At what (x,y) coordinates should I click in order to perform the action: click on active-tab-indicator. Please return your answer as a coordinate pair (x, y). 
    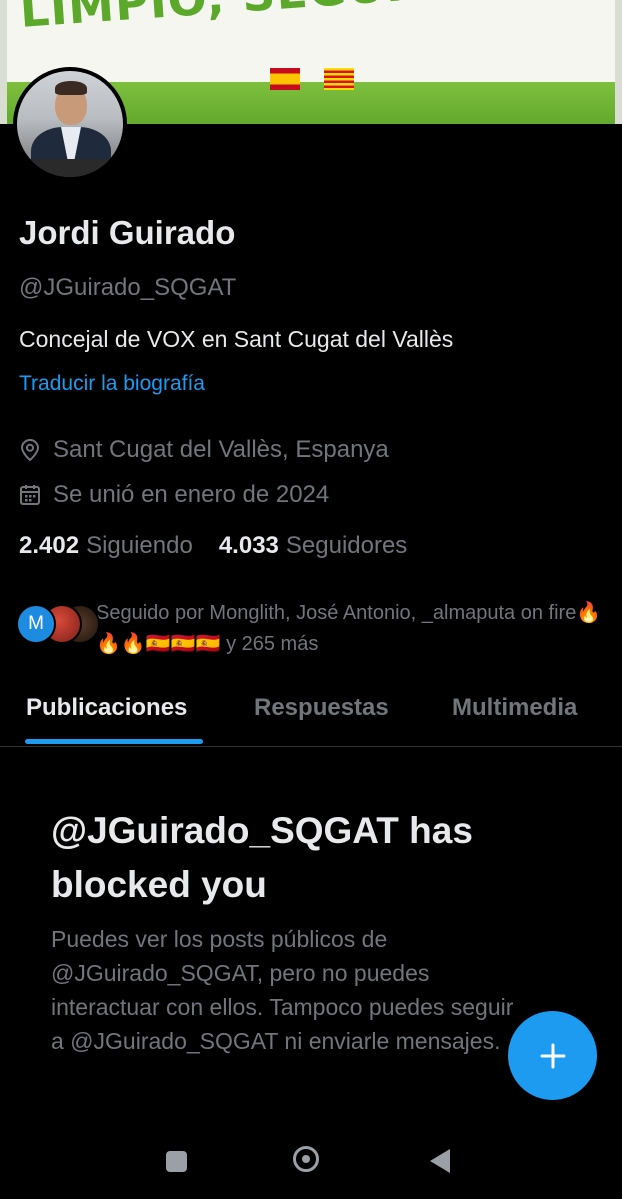
    Looking at the image, I should click on (114, 741).